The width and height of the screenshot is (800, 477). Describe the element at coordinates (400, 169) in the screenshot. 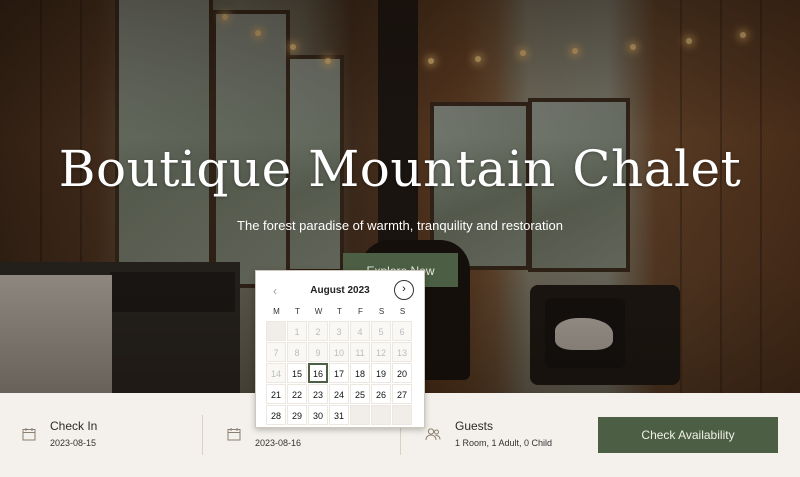

I see `hero-title: Boutique Mountain Chalet` at that location.